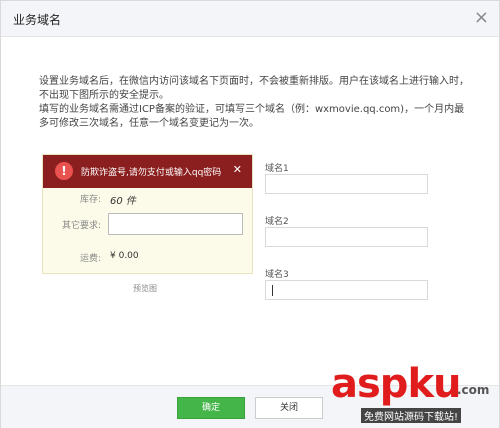 The width and height of the screenshot is (500, 428). Describe the element at coordinates (473, 390) in the screenshot. I see `watermark-domain-suffix: .com` at that location.